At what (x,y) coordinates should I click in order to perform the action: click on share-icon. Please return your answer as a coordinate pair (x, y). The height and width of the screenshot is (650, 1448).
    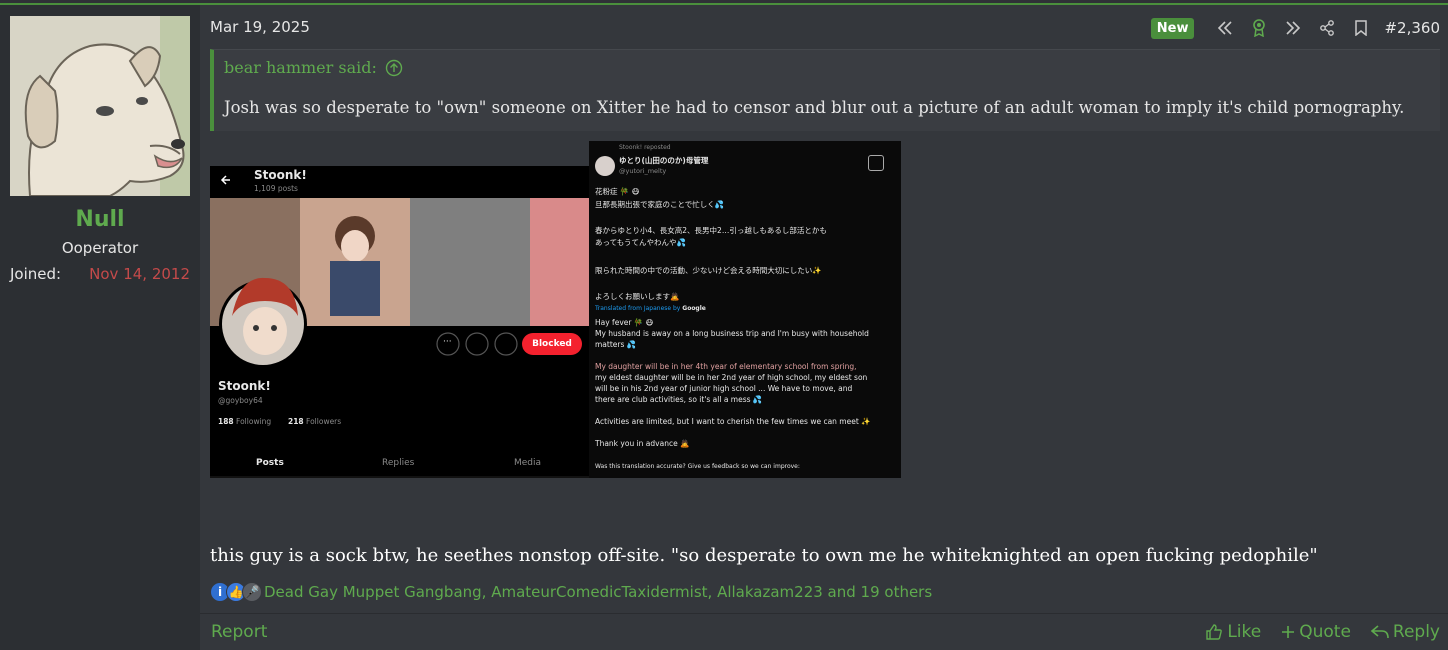
    Looking at the image, I should click on (1327, 28).